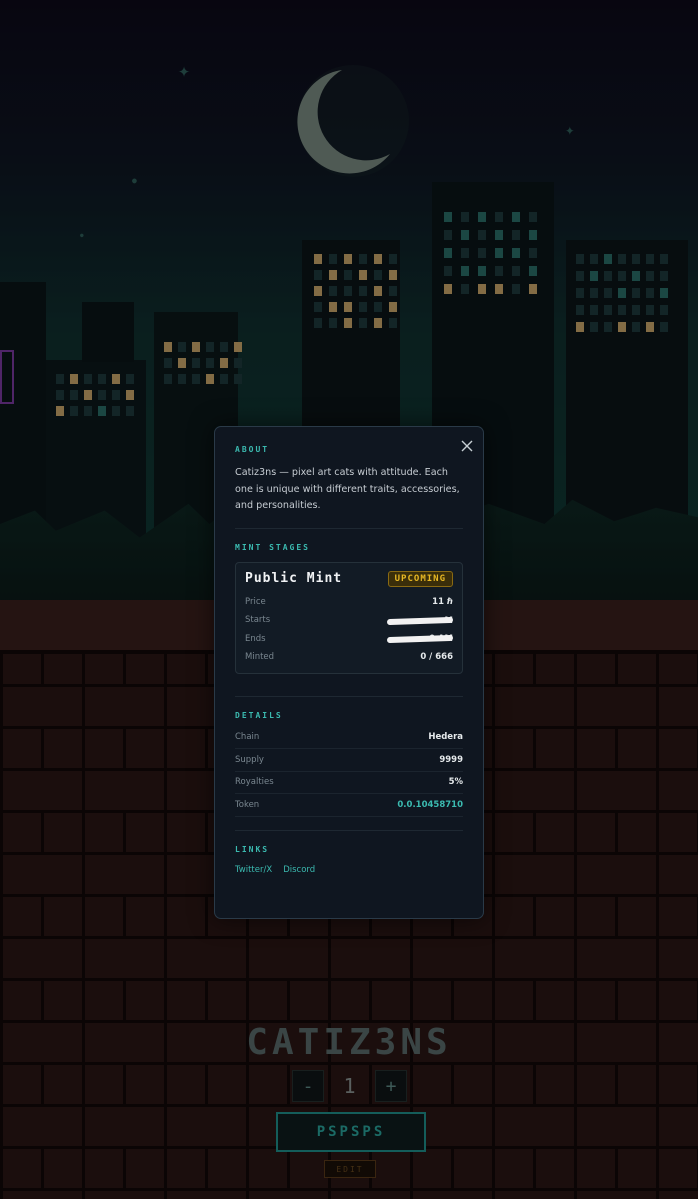  What do you see at coordinates (442, 601) in the screenshot?
I see `stage-row-value: 11 ℏ` at bounding box center [442, 601].